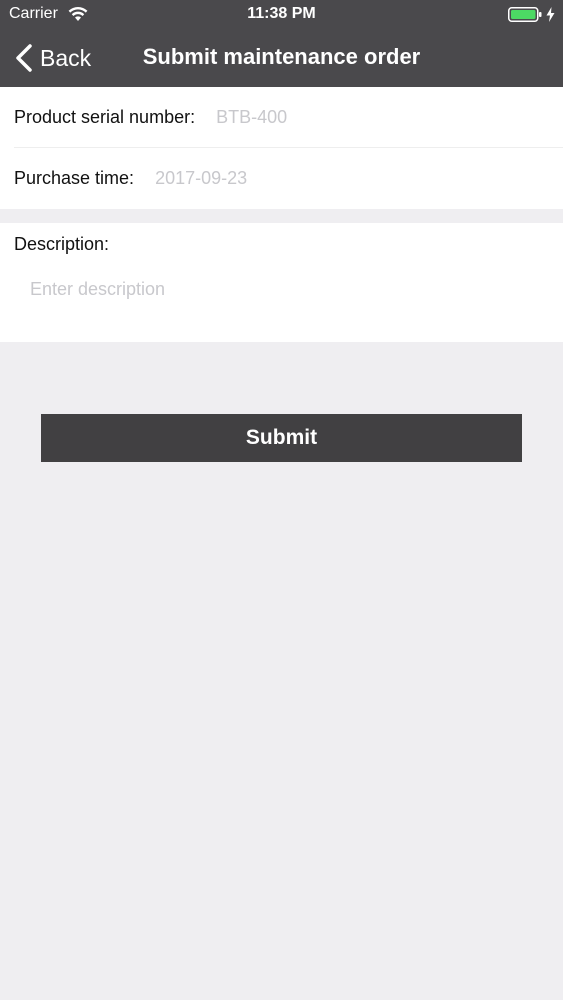 The width and height of the screenshot is (563, 1000). I want to click on navigation-bar: Back Submit maintenance order, so click(281, 58).